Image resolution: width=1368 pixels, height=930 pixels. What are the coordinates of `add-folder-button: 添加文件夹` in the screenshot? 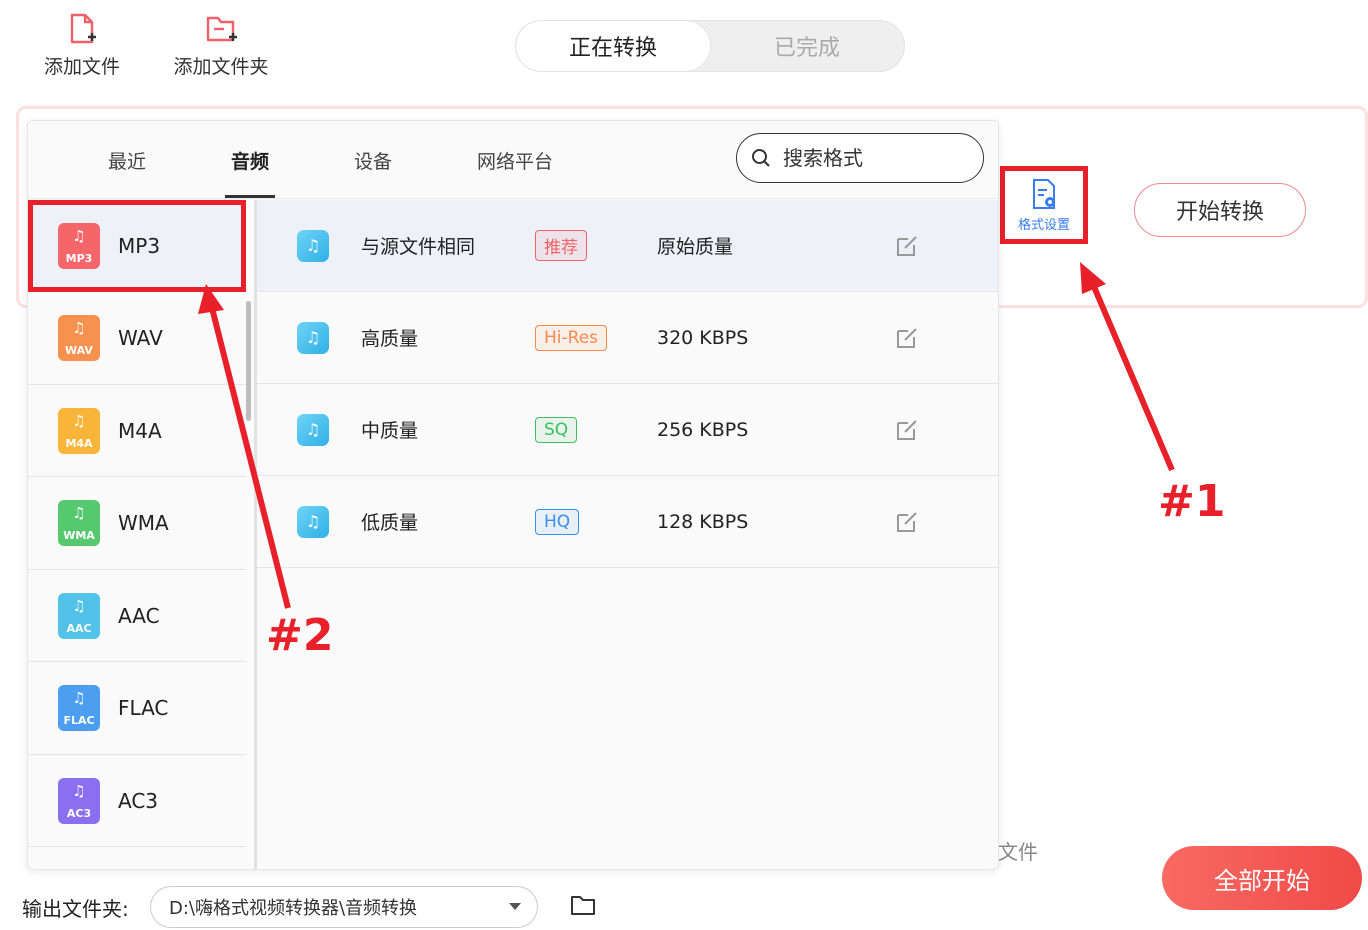 It's located at (221, 45).